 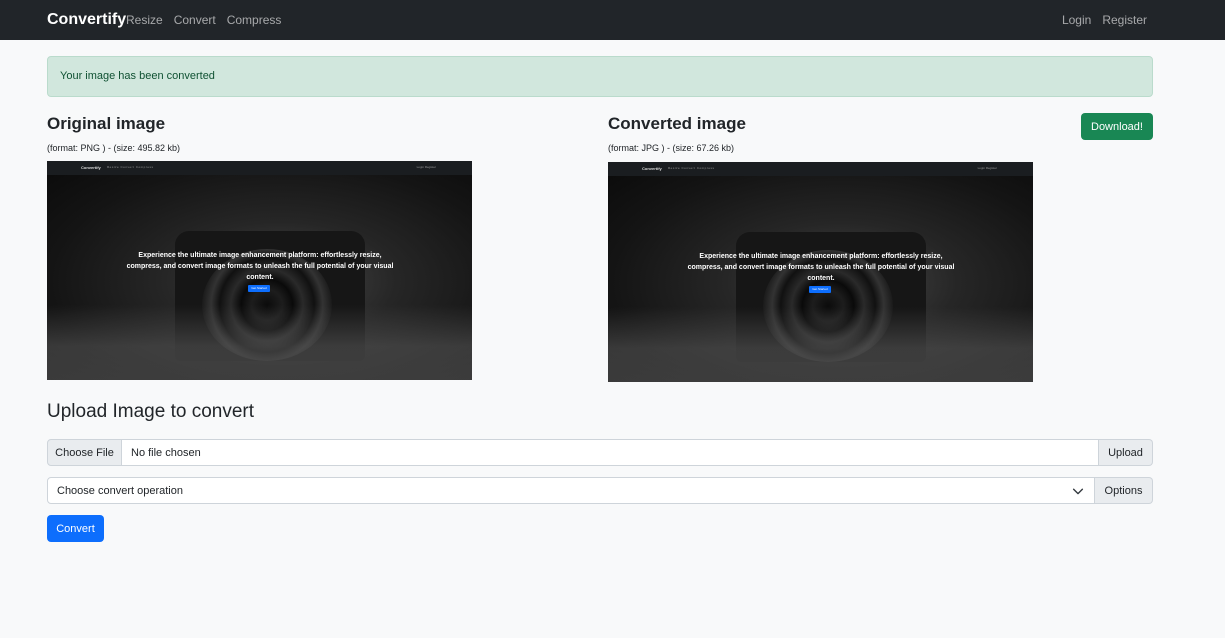 I want to click on nav-link-login: Login, so click(x=1076, y=20).